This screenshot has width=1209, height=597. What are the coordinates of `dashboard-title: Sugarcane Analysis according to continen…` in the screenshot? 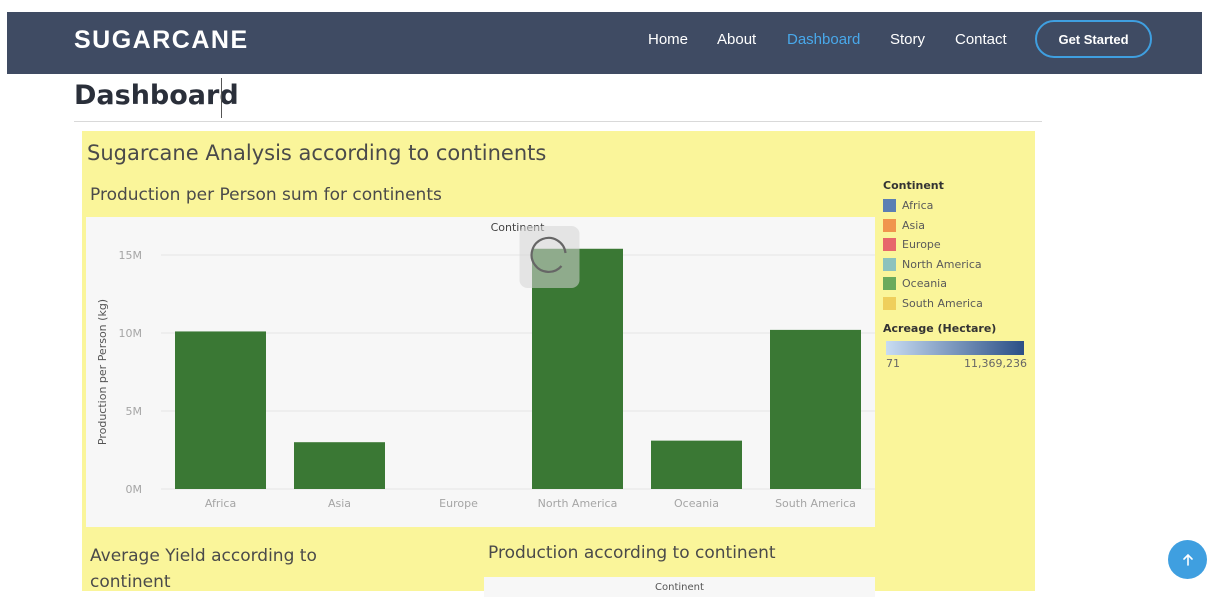 It's located at (317, 153).